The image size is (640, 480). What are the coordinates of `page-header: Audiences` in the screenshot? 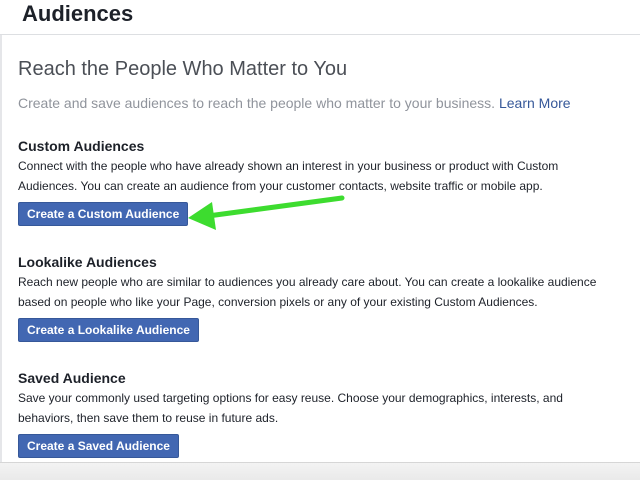 It's located at (320, 17).